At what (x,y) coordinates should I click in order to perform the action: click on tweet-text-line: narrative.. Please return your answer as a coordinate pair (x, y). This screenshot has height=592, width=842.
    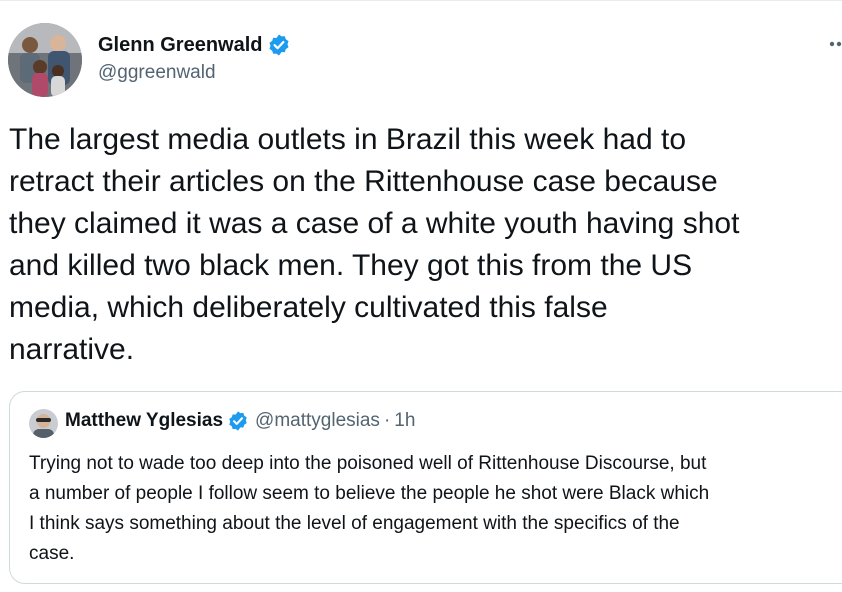
    Looking at the image, I should click on (72, 349).